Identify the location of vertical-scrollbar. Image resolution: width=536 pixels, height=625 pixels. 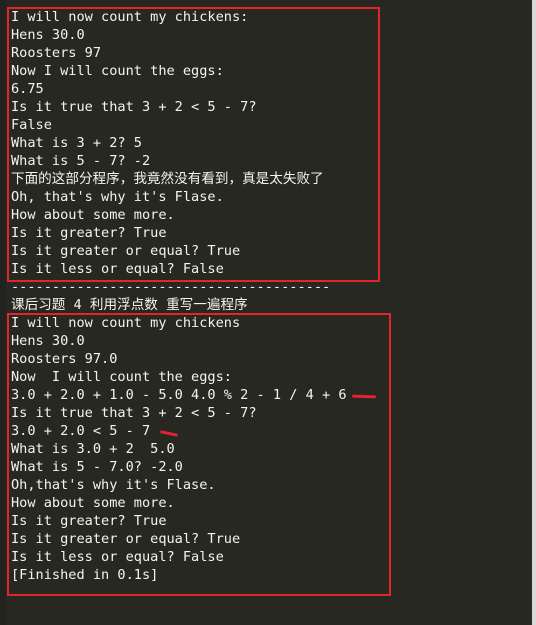
(534, 312).